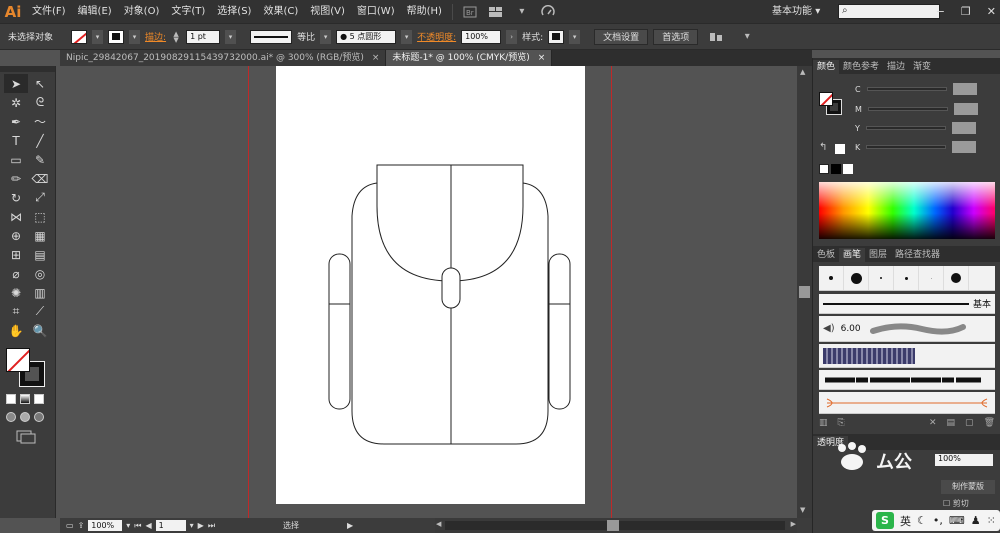 The width and height of the screenshot is (1000, 533). Describe the element at coordinates (40, 159) in the screenshot. I see `paintbrush-tool-icon: ✎` at that location.